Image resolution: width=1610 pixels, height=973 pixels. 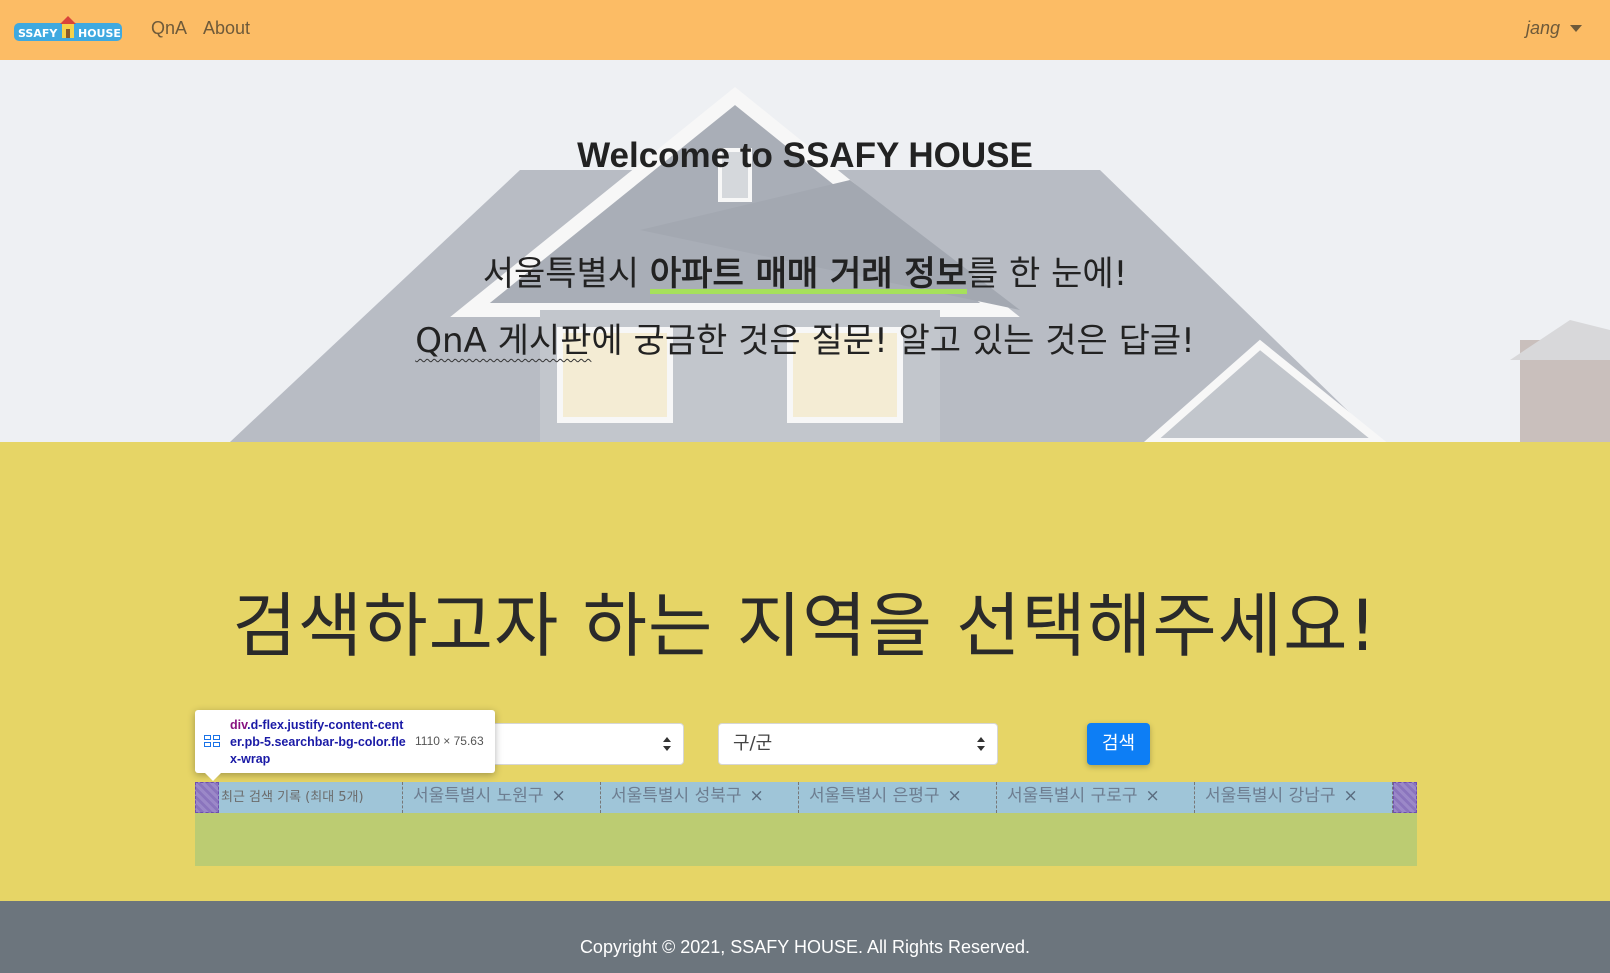 I want to click on search-heading: 검색하고자 하는 지역을 선택해주세요!, so click(x=805, y=626).